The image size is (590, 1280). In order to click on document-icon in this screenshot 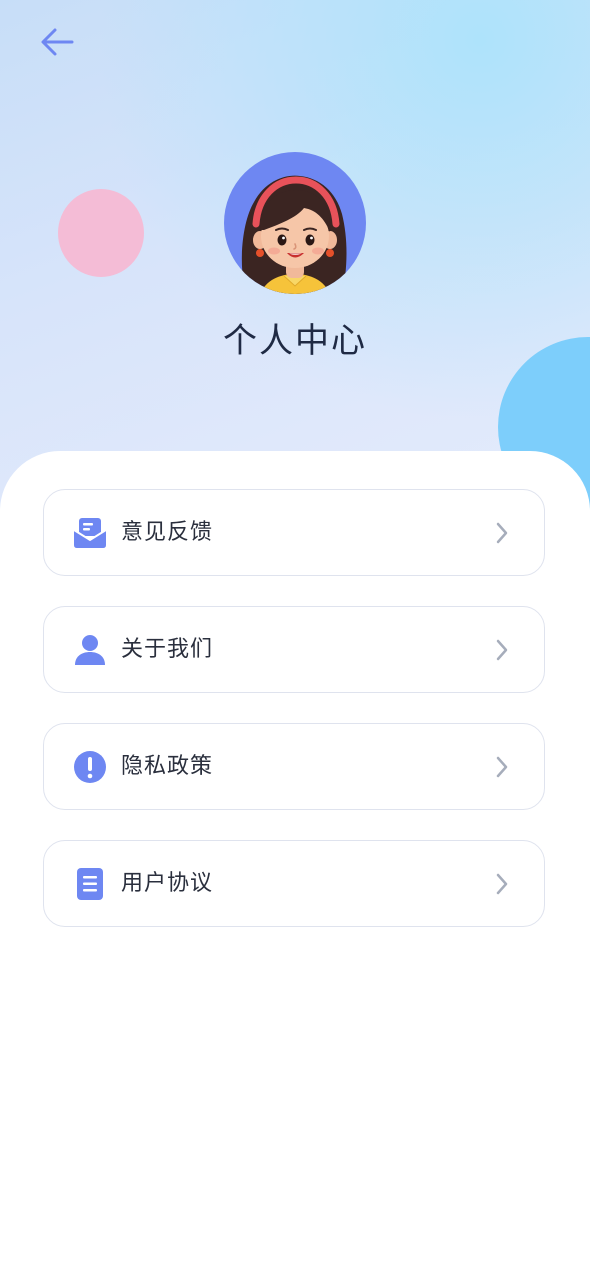, I will do `click(90, 884)`.